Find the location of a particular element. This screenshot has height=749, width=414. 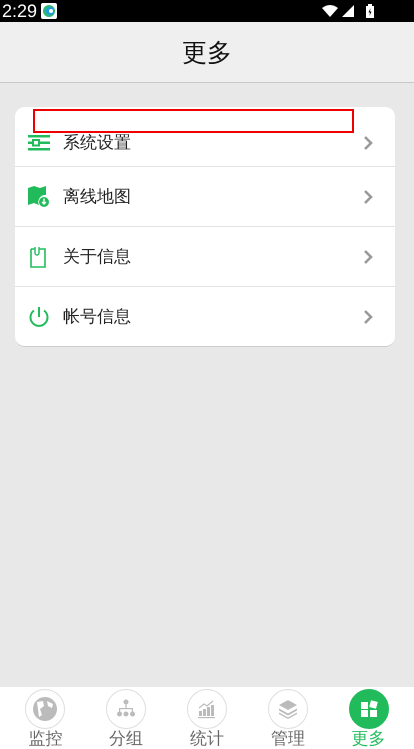

battery-icon is located at coordinates (370, 11).